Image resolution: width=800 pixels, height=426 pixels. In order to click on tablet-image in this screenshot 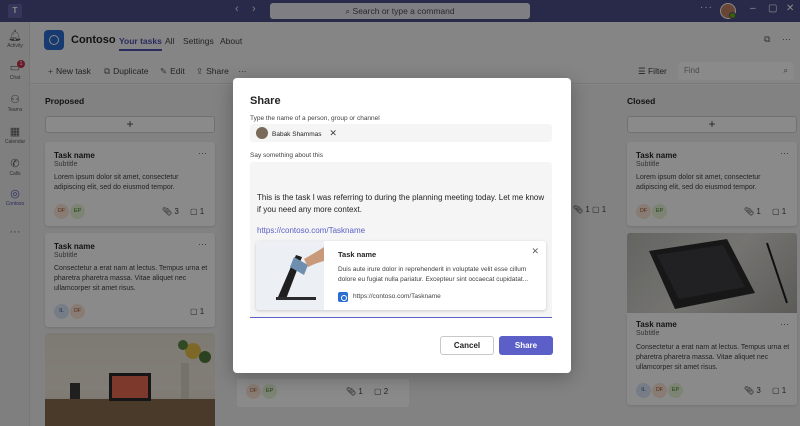, I will do `click(300, 273)`.